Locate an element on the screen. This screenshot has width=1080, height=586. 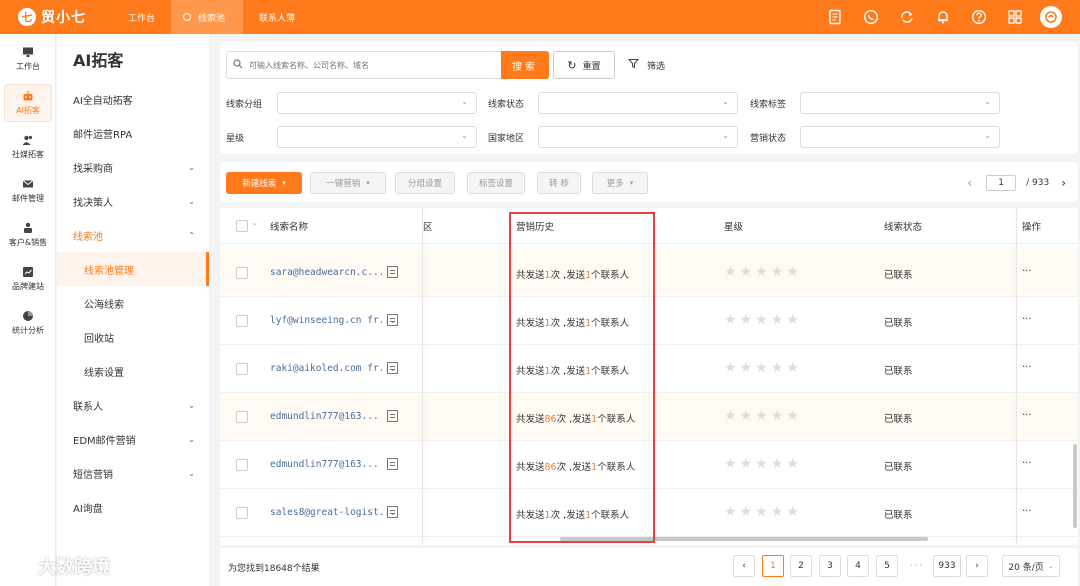
rail-item-statistics: 统计分析 is located at coordinates (28, 323).